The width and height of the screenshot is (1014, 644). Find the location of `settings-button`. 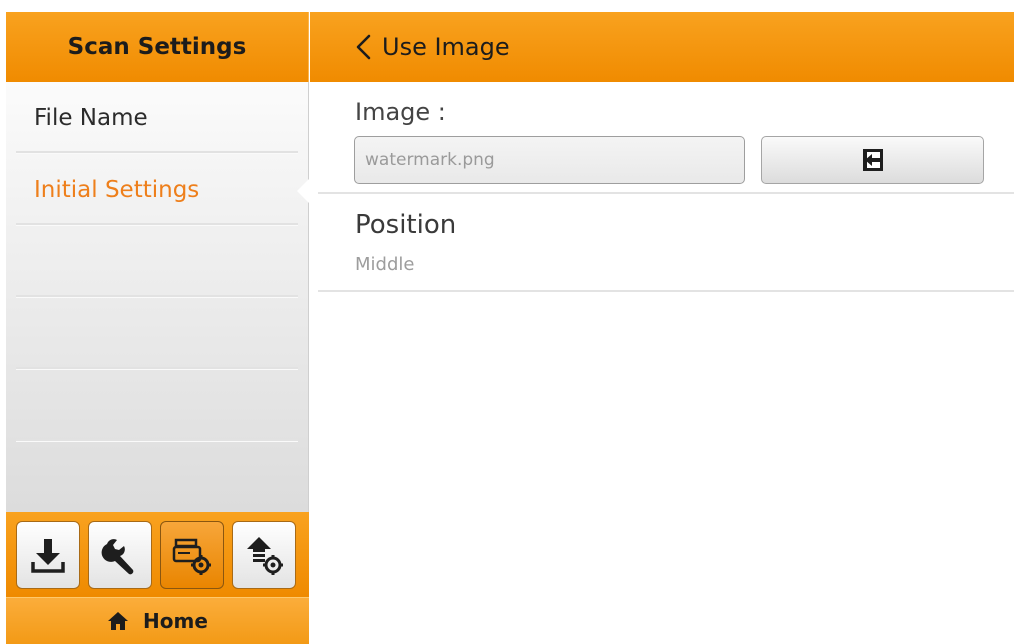

settings-button is located at coordinates (120, 554).